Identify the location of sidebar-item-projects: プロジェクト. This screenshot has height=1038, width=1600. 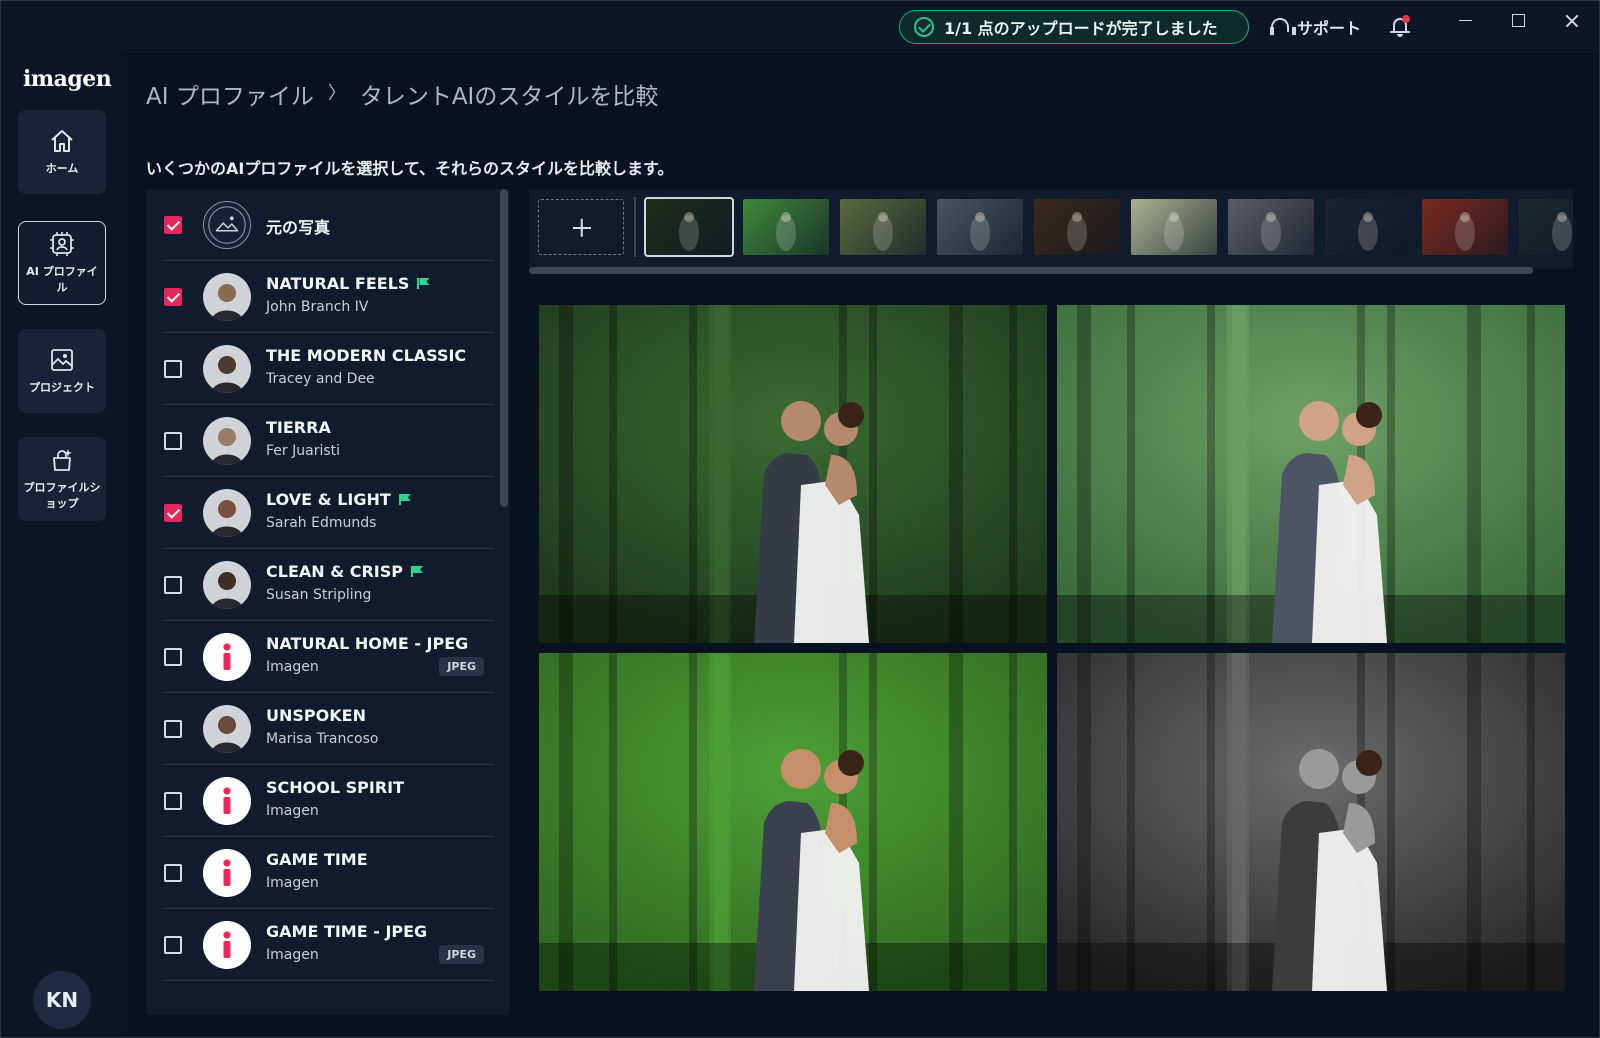
(62, 371).